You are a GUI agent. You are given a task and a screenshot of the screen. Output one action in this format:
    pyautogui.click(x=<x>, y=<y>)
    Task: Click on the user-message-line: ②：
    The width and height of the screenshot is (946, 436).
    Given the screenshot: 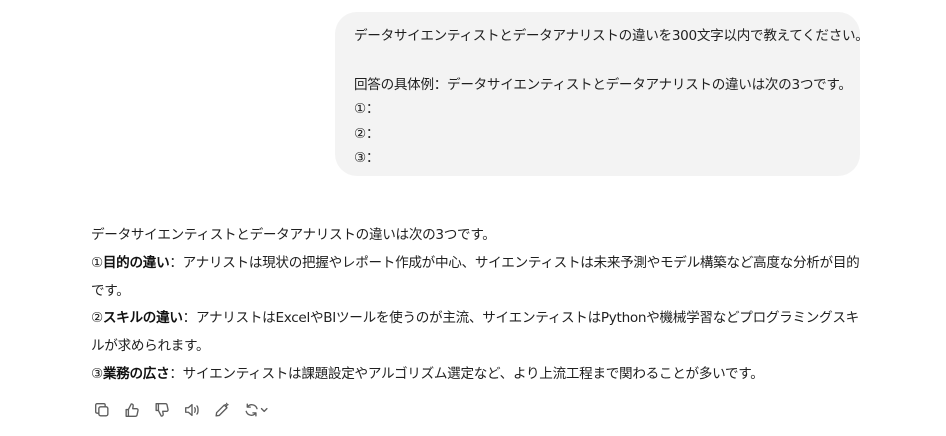 What is the action you would take?
    pyautogui.click(x=367, y=133)
    